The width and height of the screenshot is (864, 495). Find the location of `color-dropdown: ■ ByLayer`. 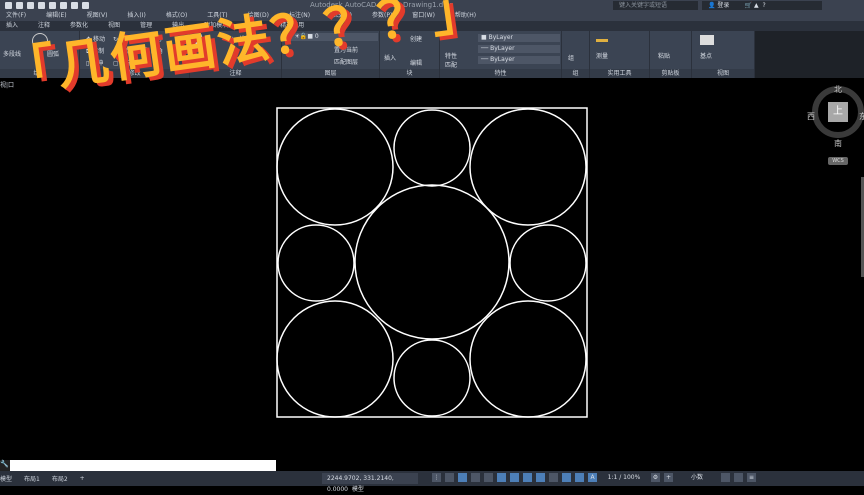

color-dropdown: ■ ByLayer is located at coordinates (519, 38).